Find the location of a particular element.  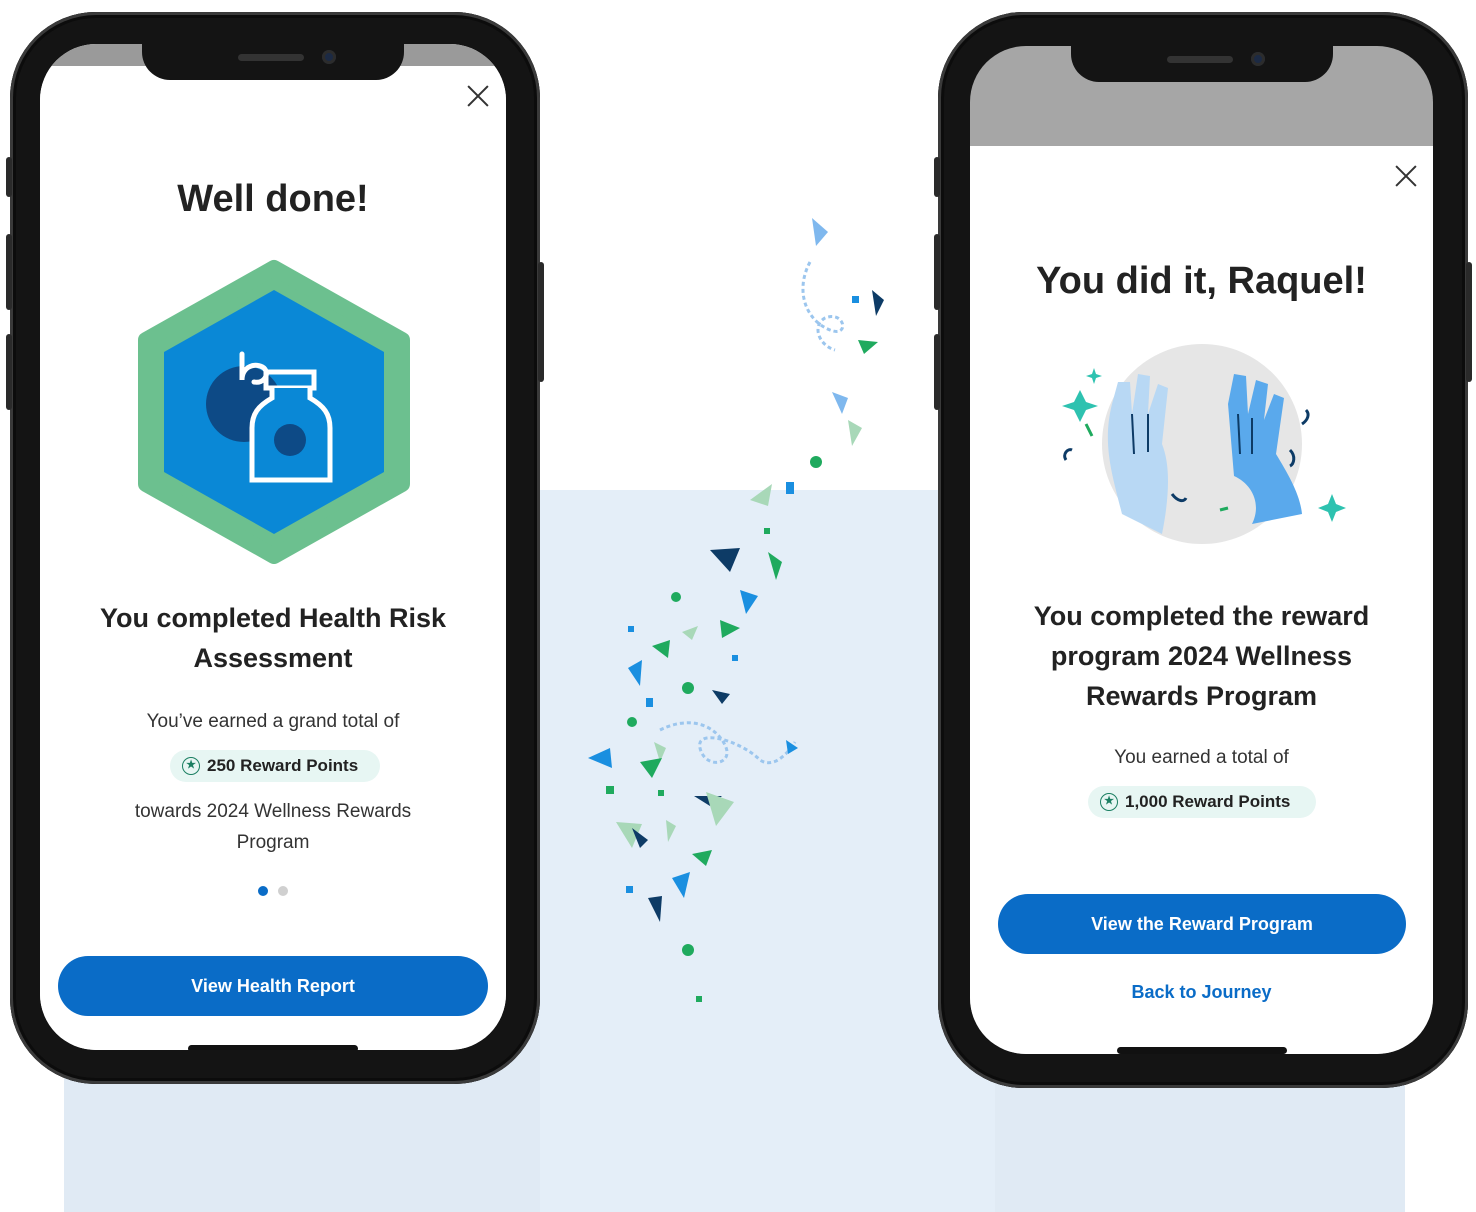

high-five-hands-icon is located at coordinates (1204, 444).